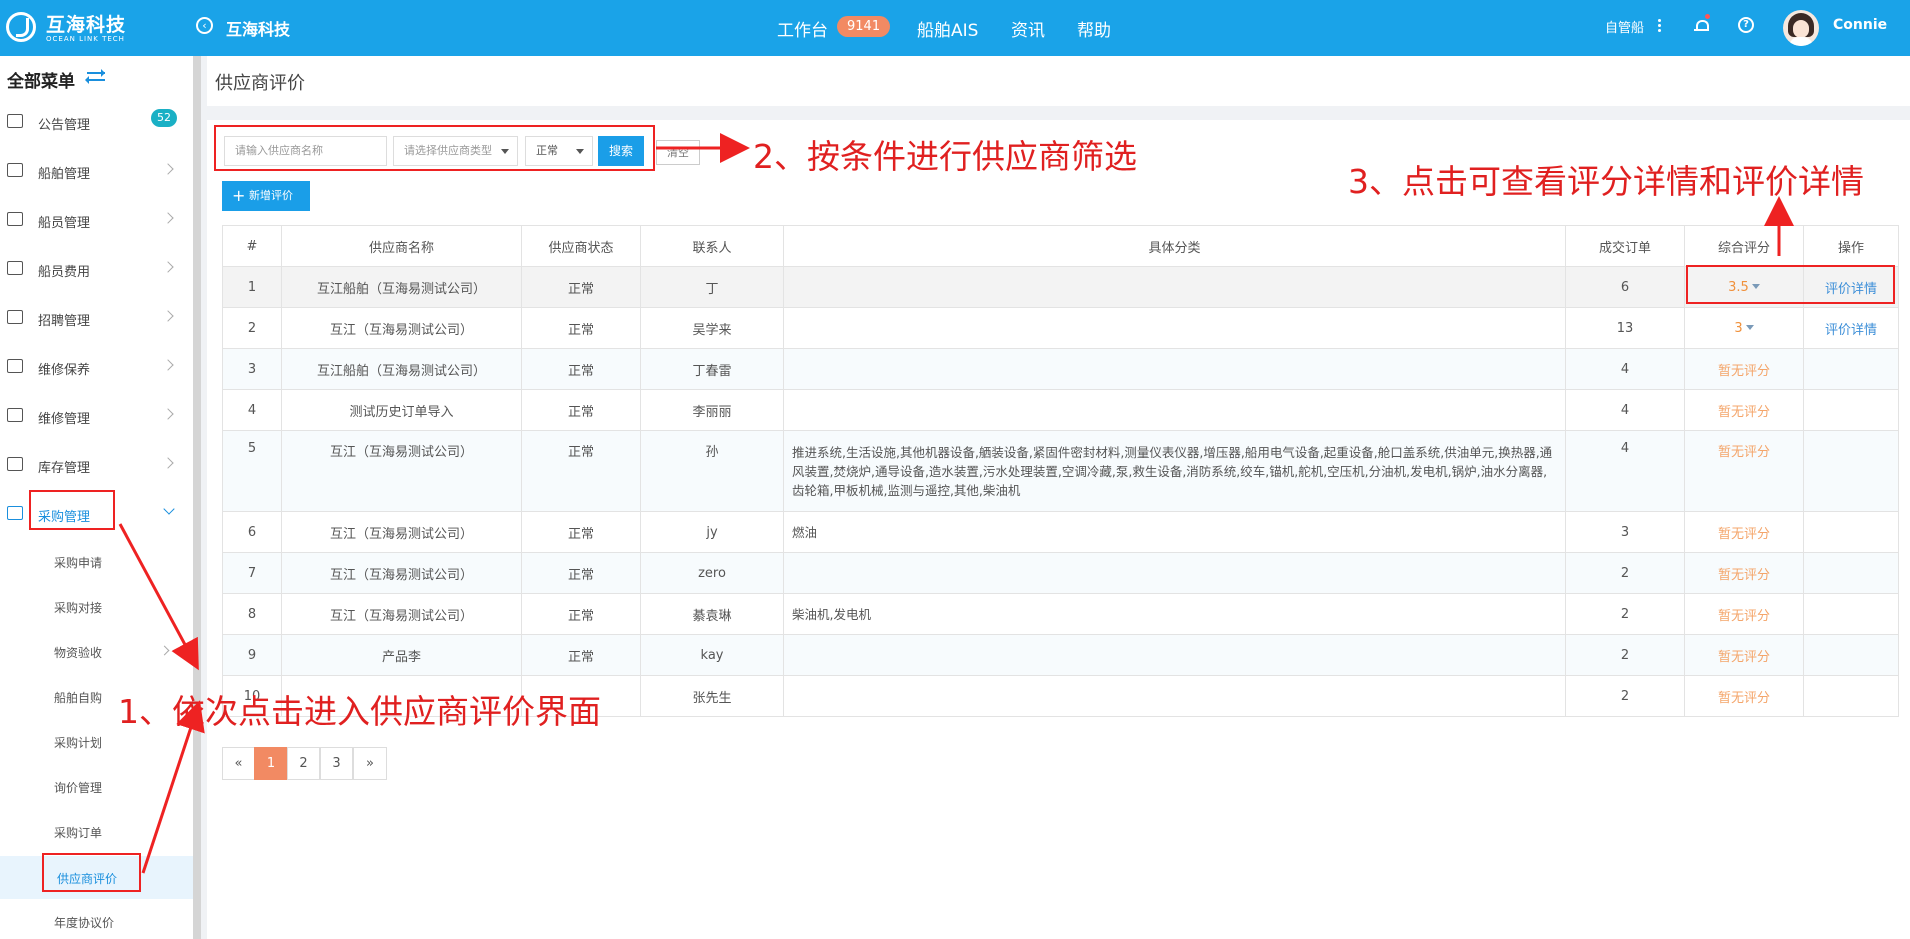 The height and width of the screenshot is (939, 1910). I want to click on cell-col-no: 9, so click(252, 655).